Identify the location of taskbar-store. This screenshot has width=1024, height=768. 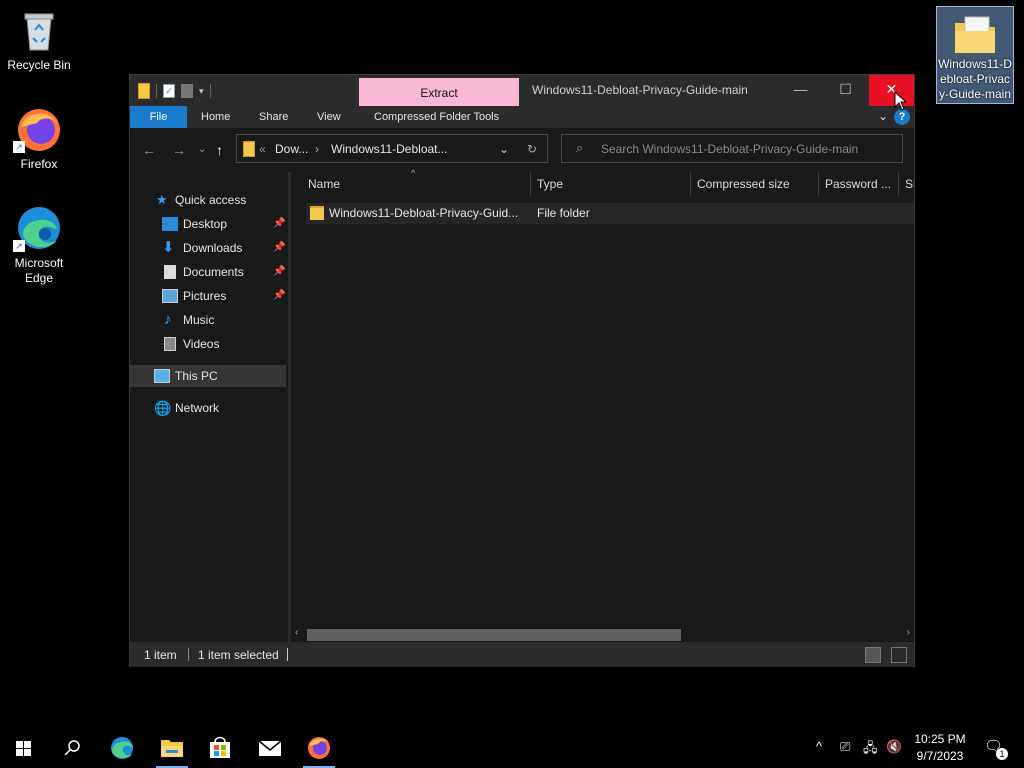
(220, 748).